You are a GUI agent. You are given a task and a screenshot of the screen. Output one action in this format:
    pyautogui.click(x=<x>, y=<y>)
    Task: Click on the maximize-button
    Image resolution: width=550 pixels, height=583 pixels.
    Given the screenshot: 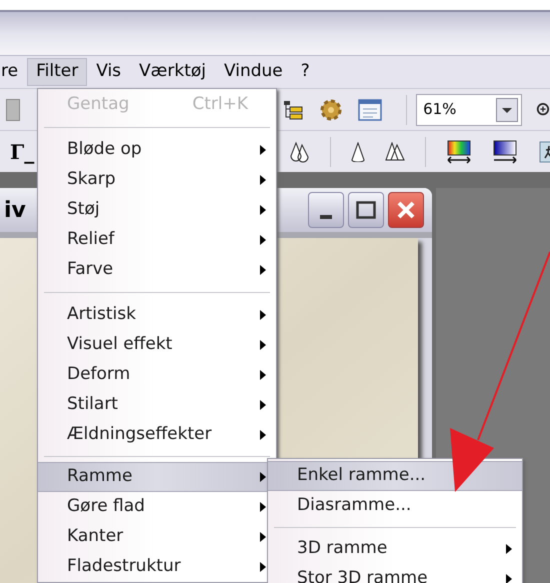 What is the action you would take?
    pyautogui.click(x=366, y=210)
    